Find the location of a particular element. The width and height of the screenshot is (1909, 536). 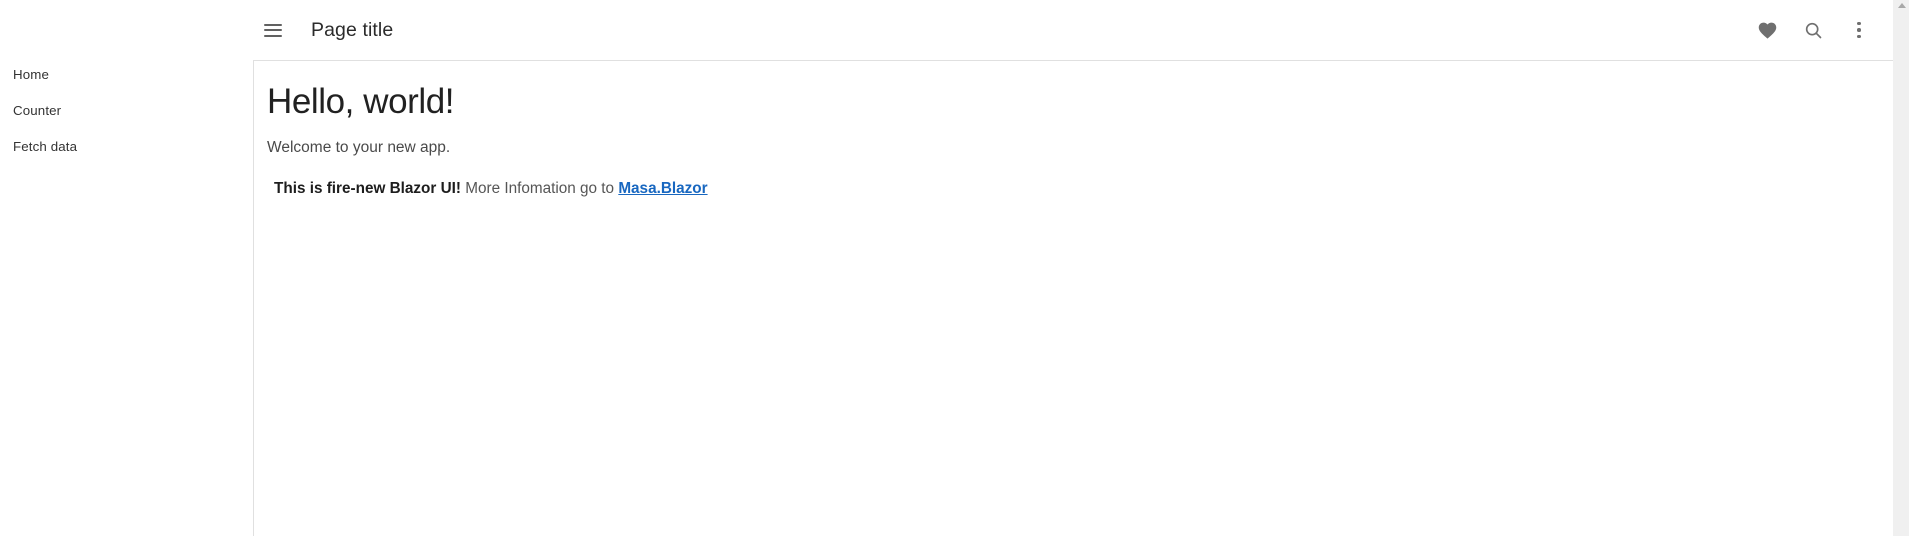

welcome-text: Welcome to your new app. is located at coordinates (359, 147).